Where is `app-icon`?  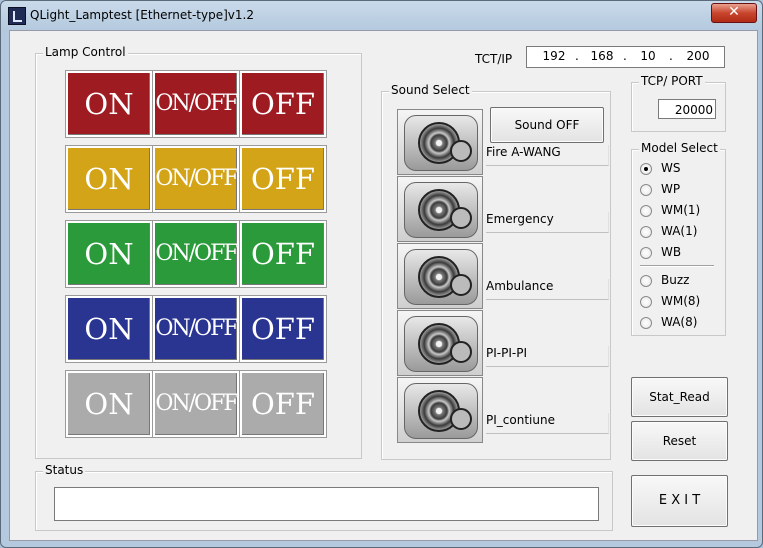 app-icon is located at coordinates (17, 16).